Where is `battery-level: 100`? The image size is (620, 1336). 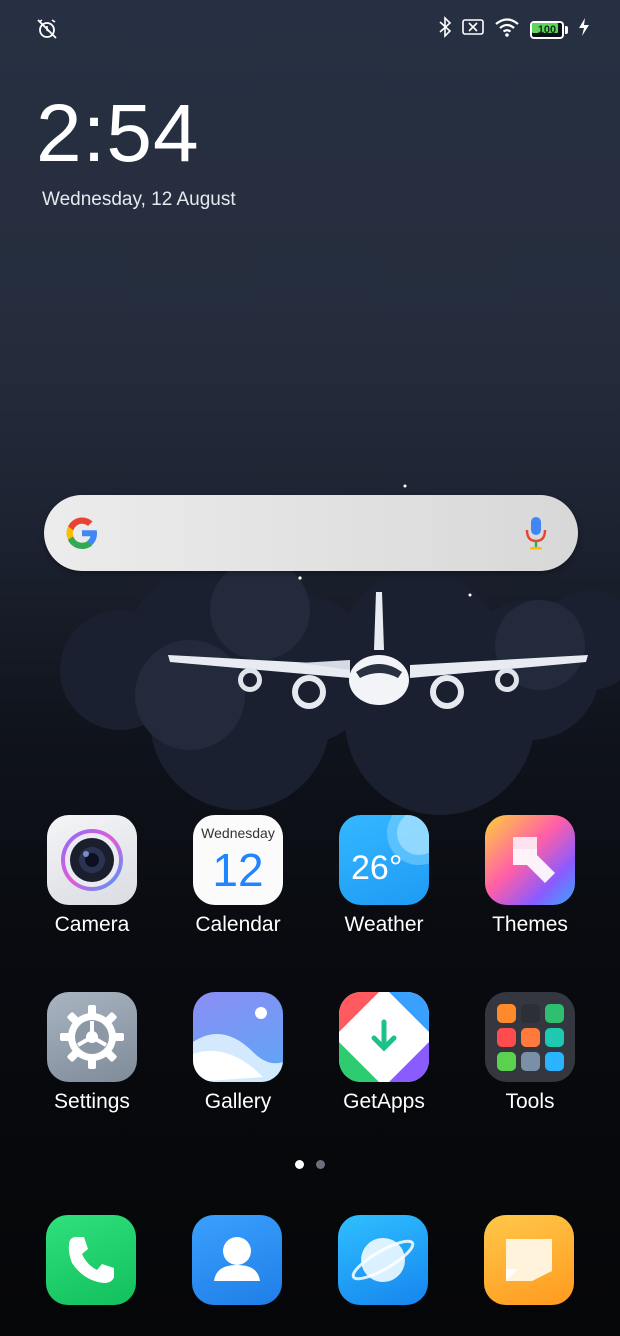 battery-level: 100 is located at coordinates (547, 29).